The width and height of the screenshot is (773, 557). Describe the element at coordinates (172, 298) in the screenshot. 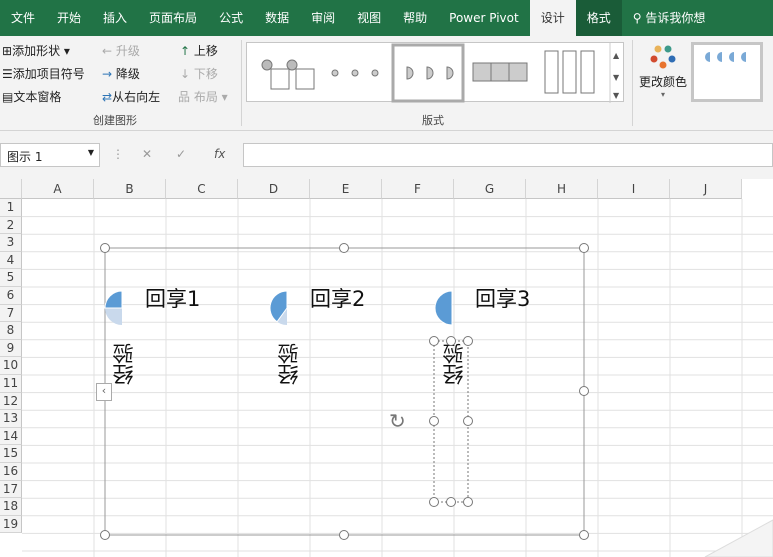

I see `smartart-item-title: 回享1` at that location.